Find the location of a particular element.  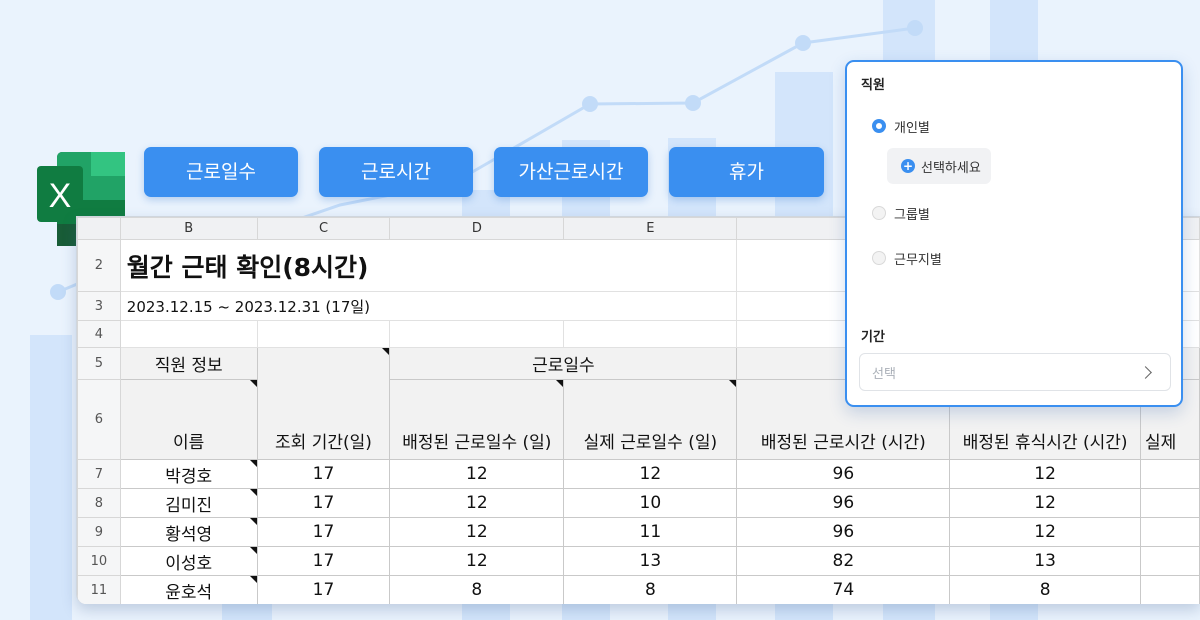

table-row: 11 윤호석 17 8 8 74 8 is located at coordinates (638, 589).